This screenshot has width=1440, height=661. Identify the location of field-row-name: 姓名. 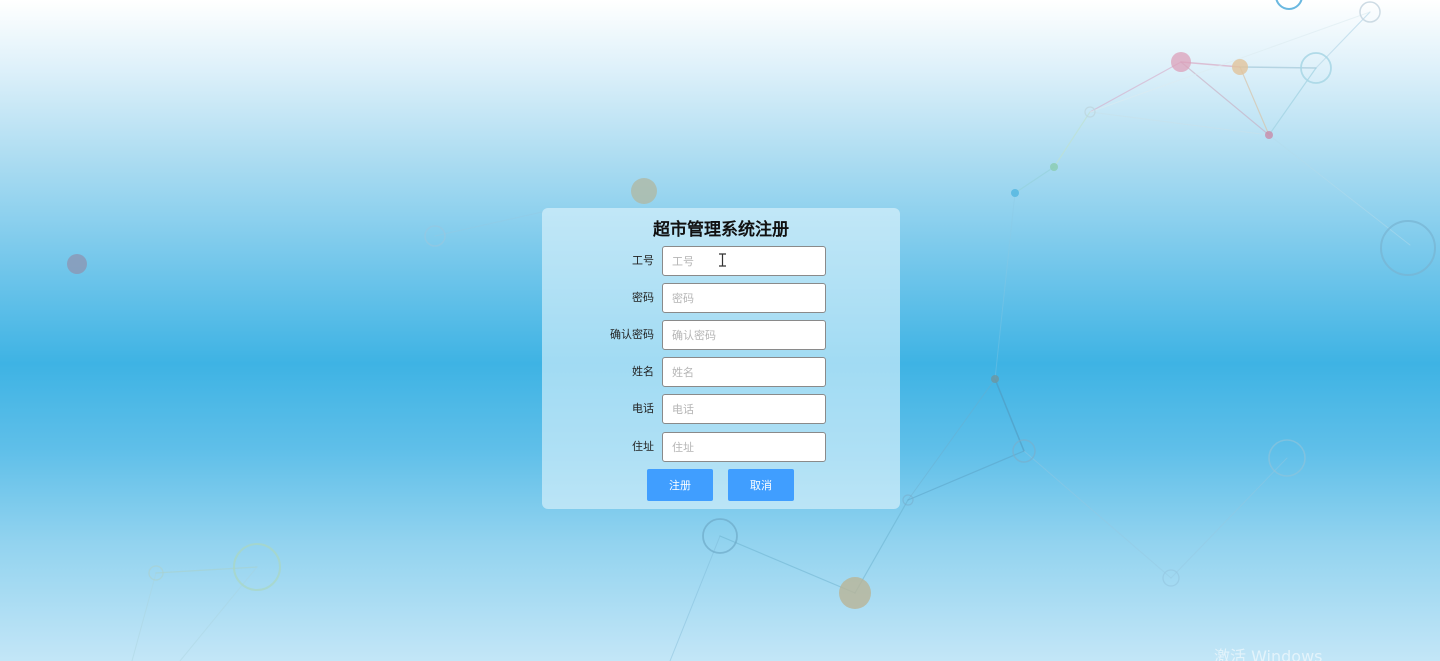
(721, 372).